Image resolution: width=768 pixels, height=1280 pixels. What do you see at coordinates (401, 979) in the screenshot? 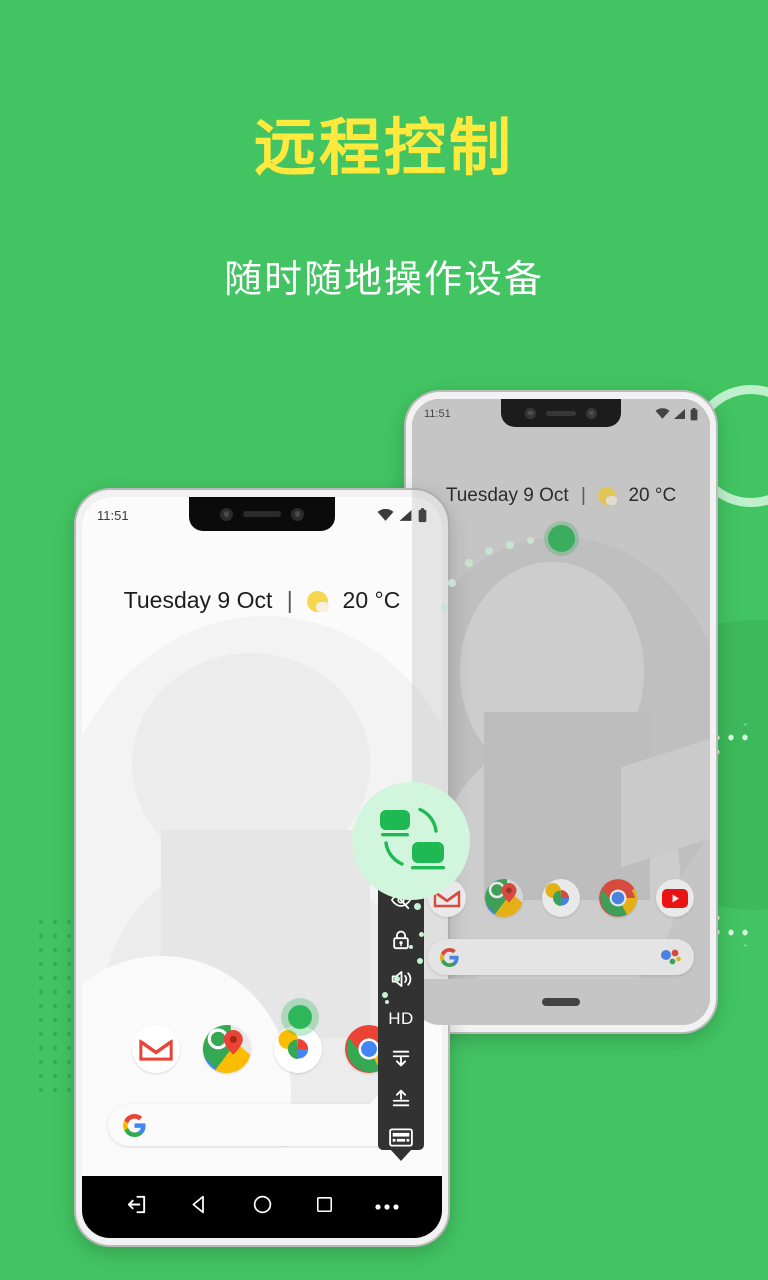
I see `volume-icon` at bounding box center [401, 979].